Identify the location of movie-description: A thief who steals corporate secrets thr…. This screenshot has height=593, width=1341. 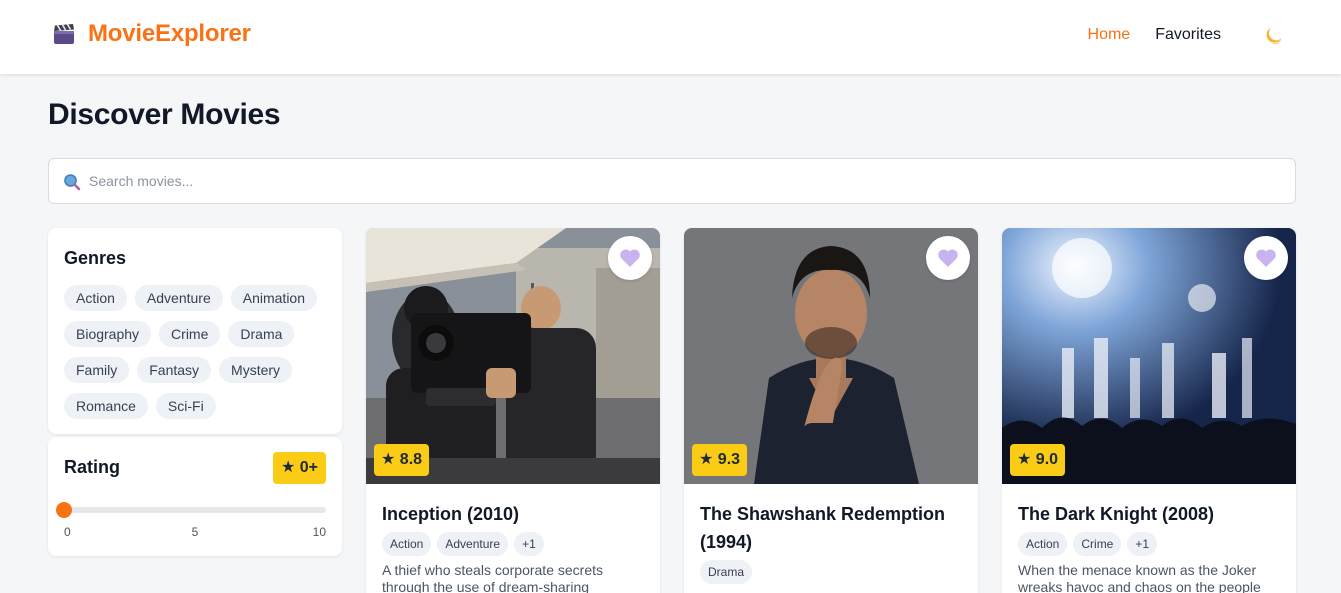
(492, 577).